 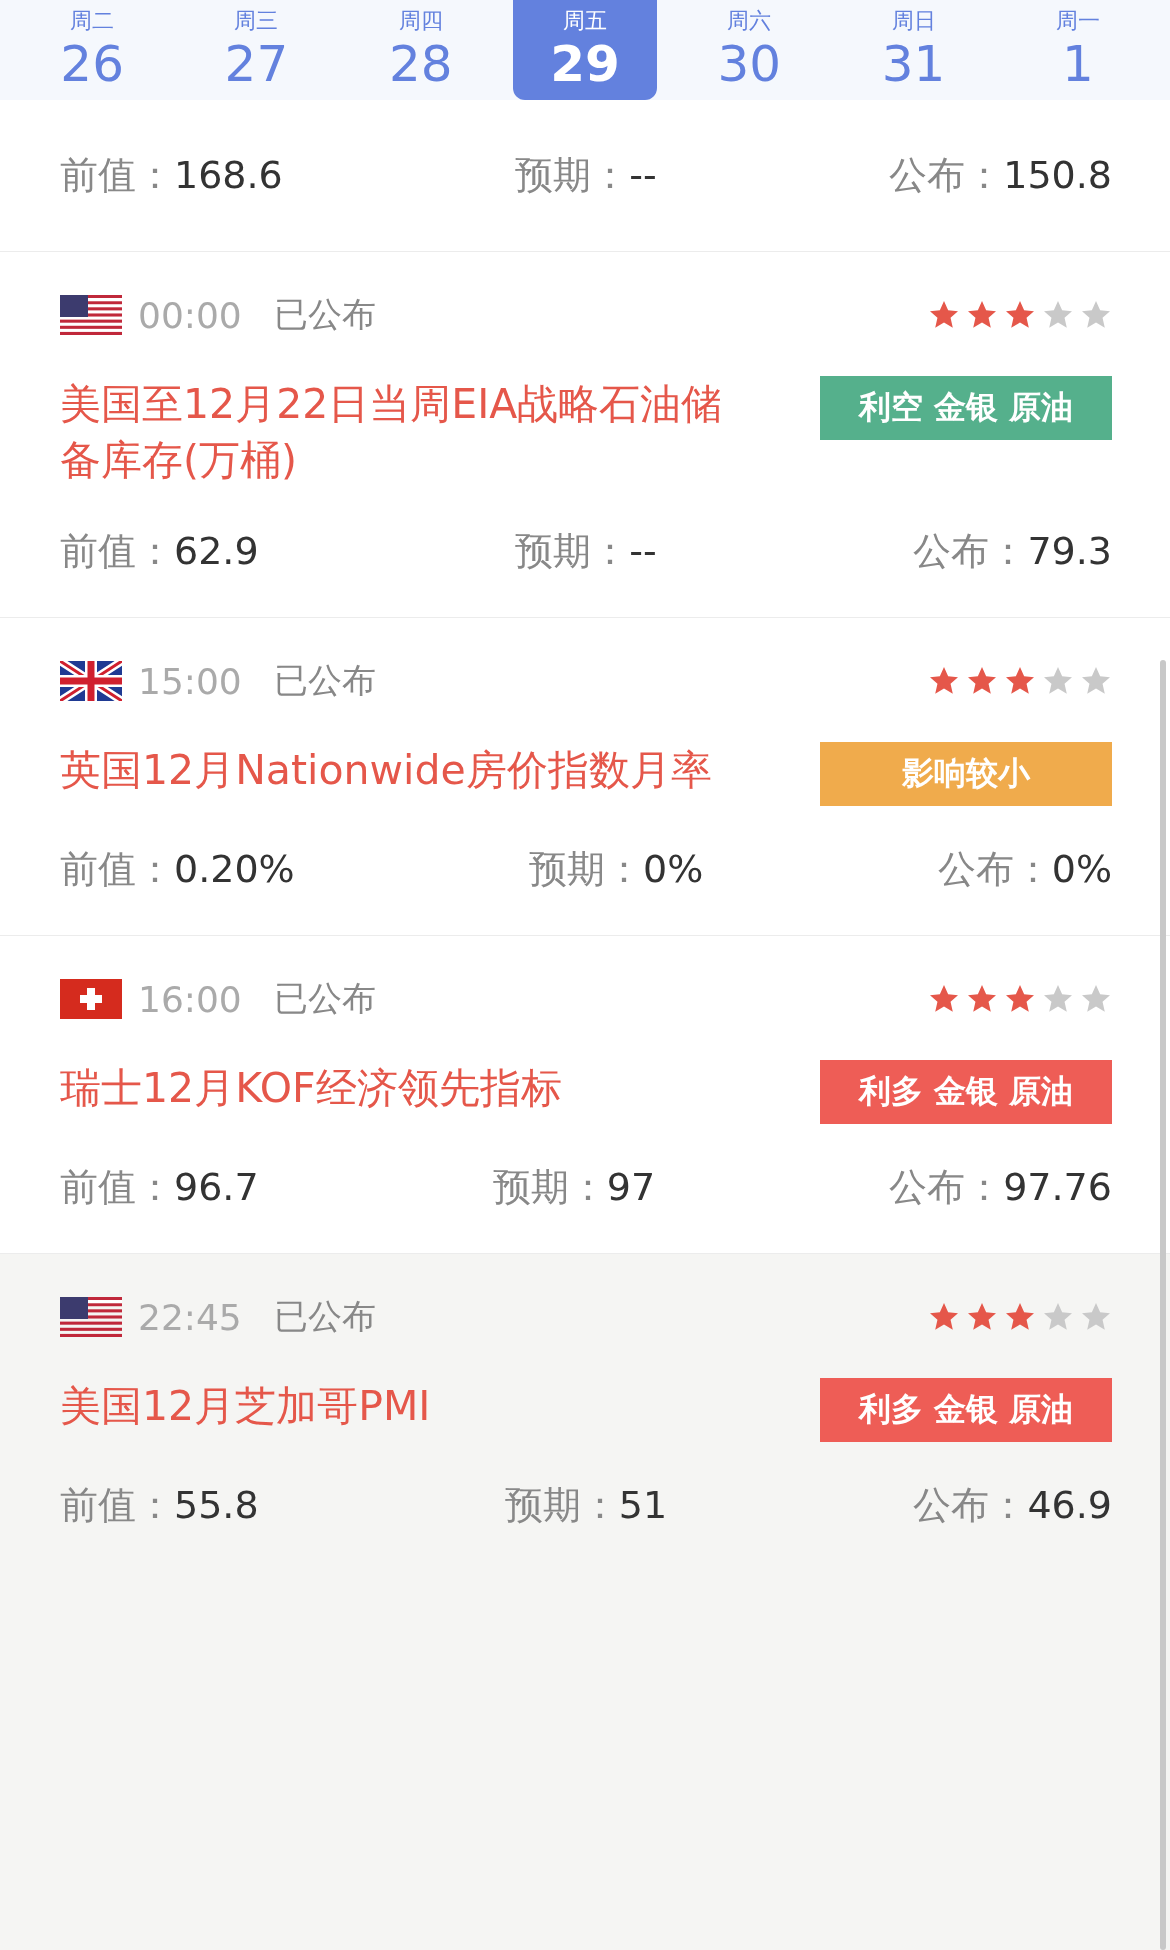 What do you see at coordinates (574, 1187) in the screenshot?
I see `event-value: 预期：97` at bounding box center [574, 1187].